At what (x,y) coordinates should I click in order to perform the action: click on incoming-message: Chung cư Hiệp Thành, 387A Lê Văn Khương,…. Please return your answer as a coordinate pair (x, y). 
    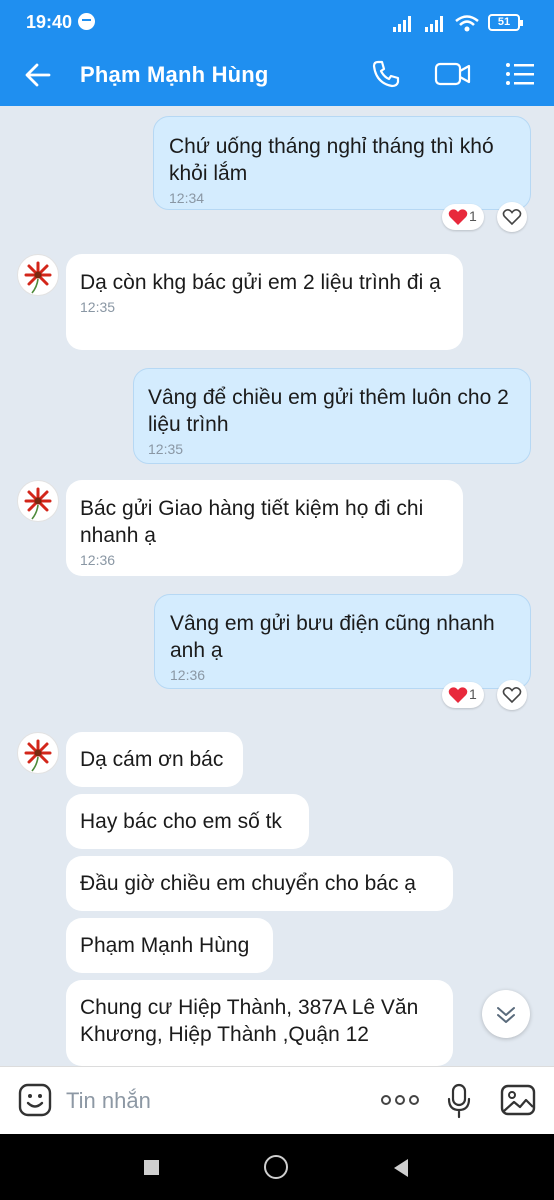
    Looking at the image, I should click on (259, 1023).